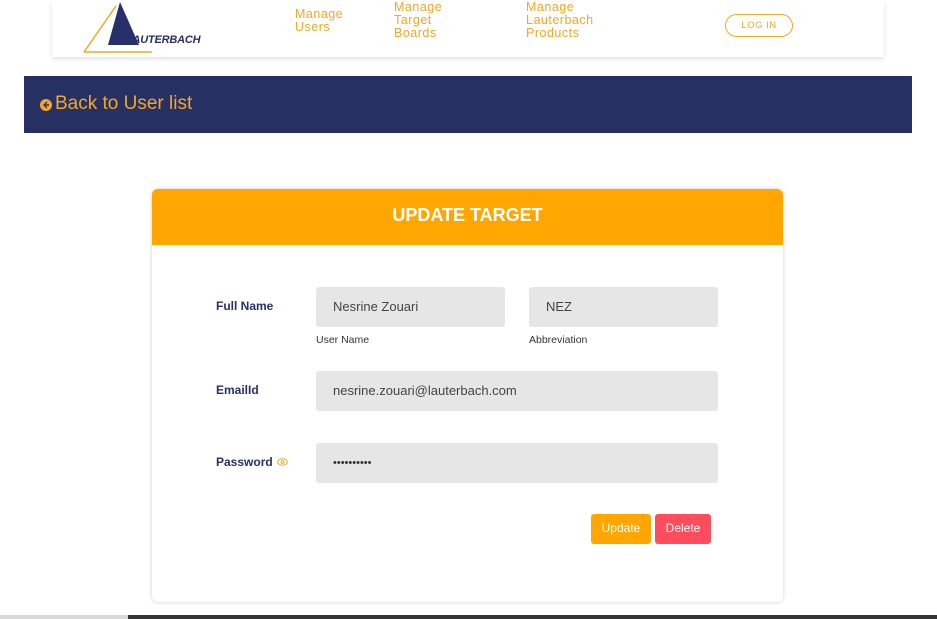  I want to click on back-to-user-list-link: Back to User list, so click(116, 104).